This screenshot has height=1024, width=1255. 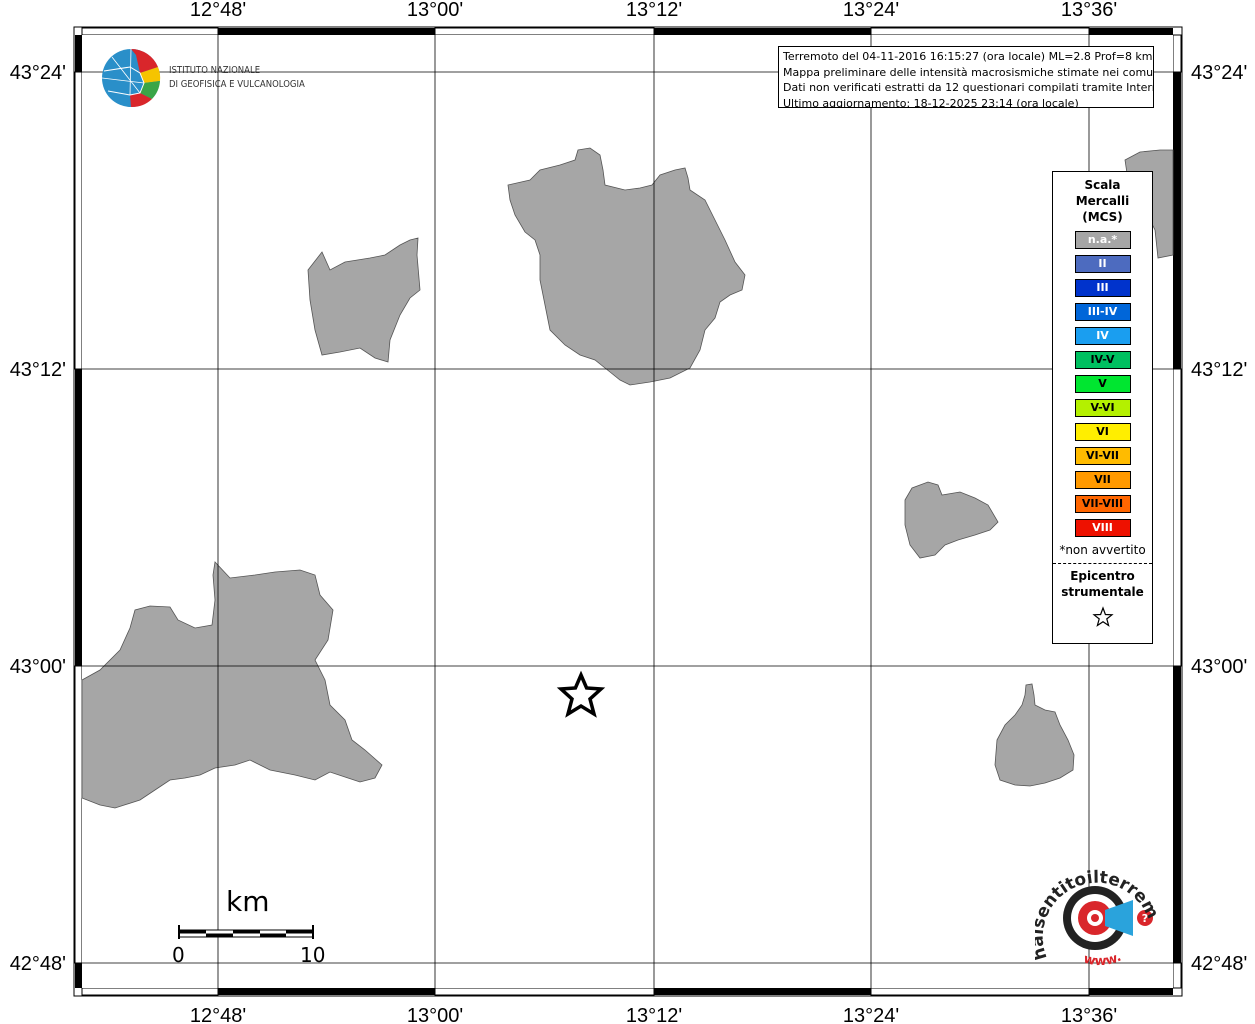 What do you see at coordinates (1102, 432) in the screenshot?
I see `legend-swatch-vi: VI` at bounding box center [1102, 432].